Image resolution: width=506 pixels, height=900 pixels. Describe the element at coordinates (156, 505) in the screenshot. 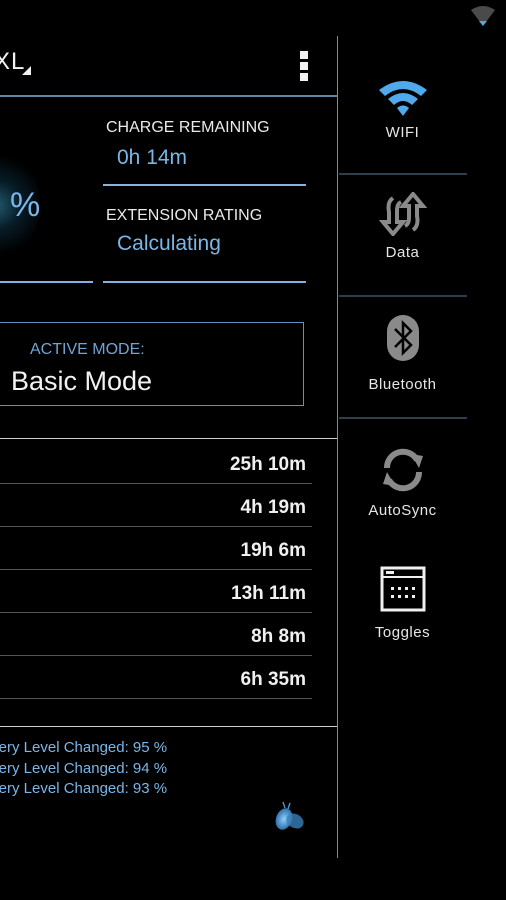

I see `duration-row: 4h 19m` at that location.